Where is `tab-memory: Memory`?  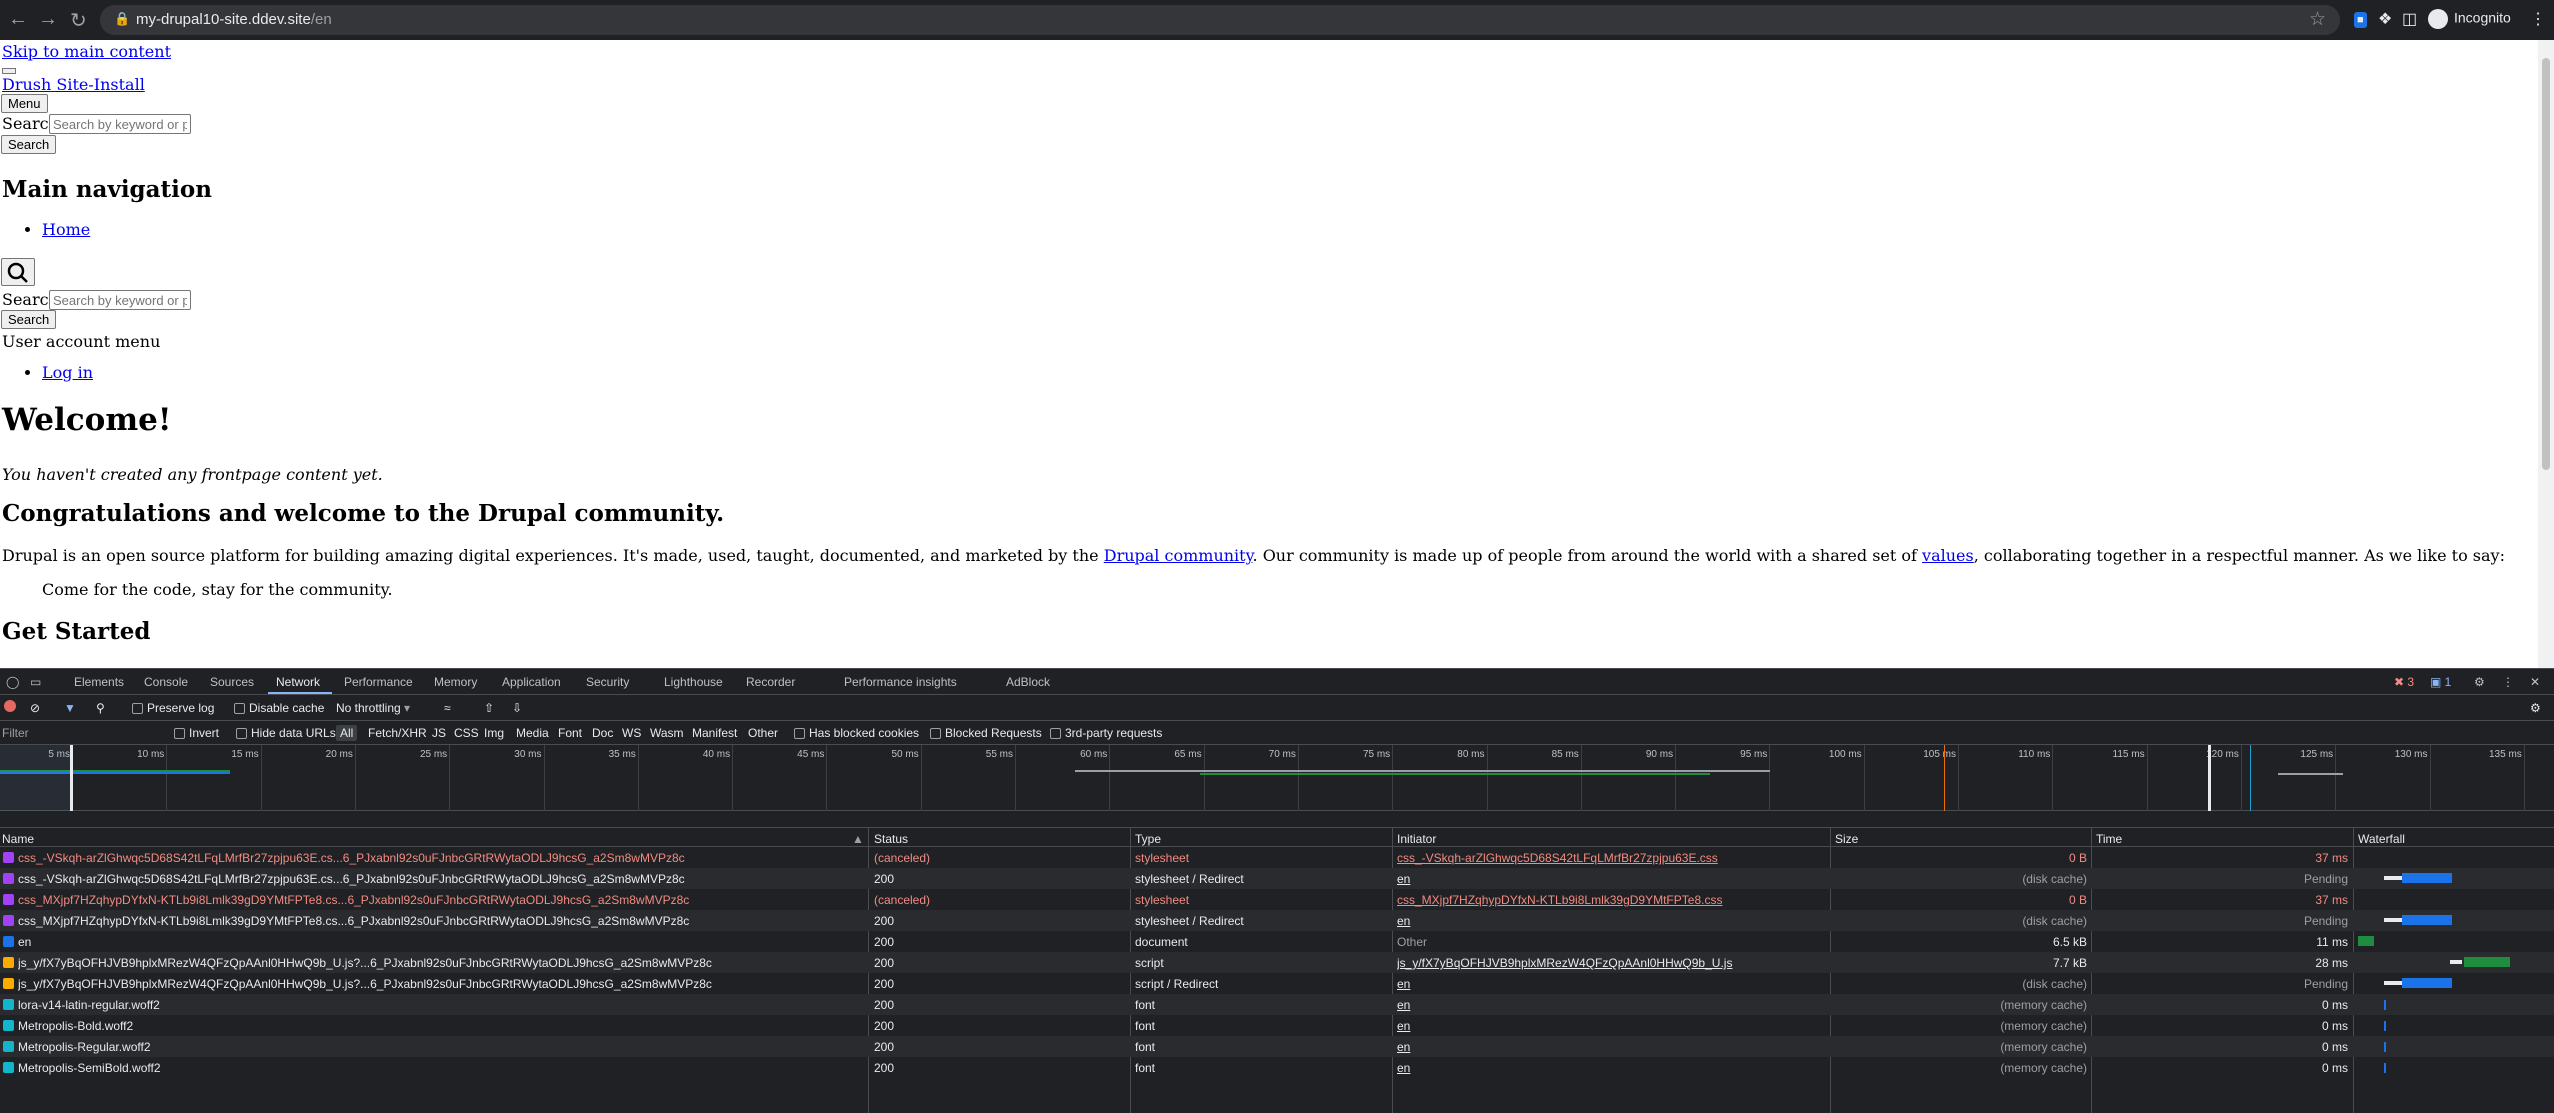
tab-memory: Memory is located at coordinates (455, 682).